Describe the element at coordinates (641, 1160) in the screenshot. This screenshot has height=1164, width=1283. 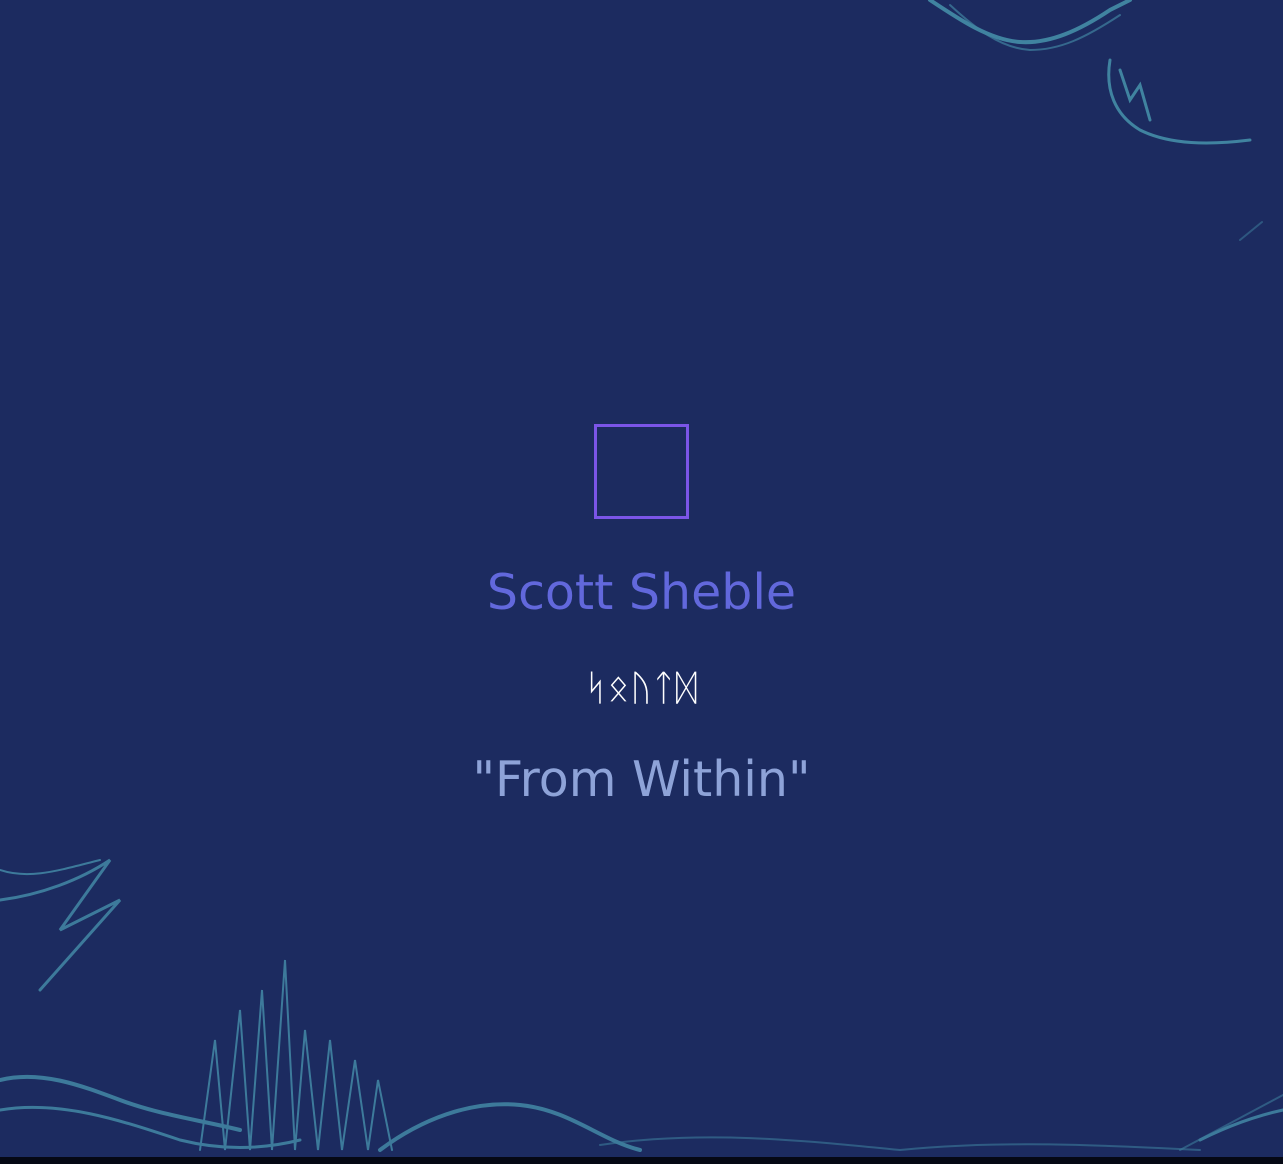
I see `bottom-edge-bar` at that location.